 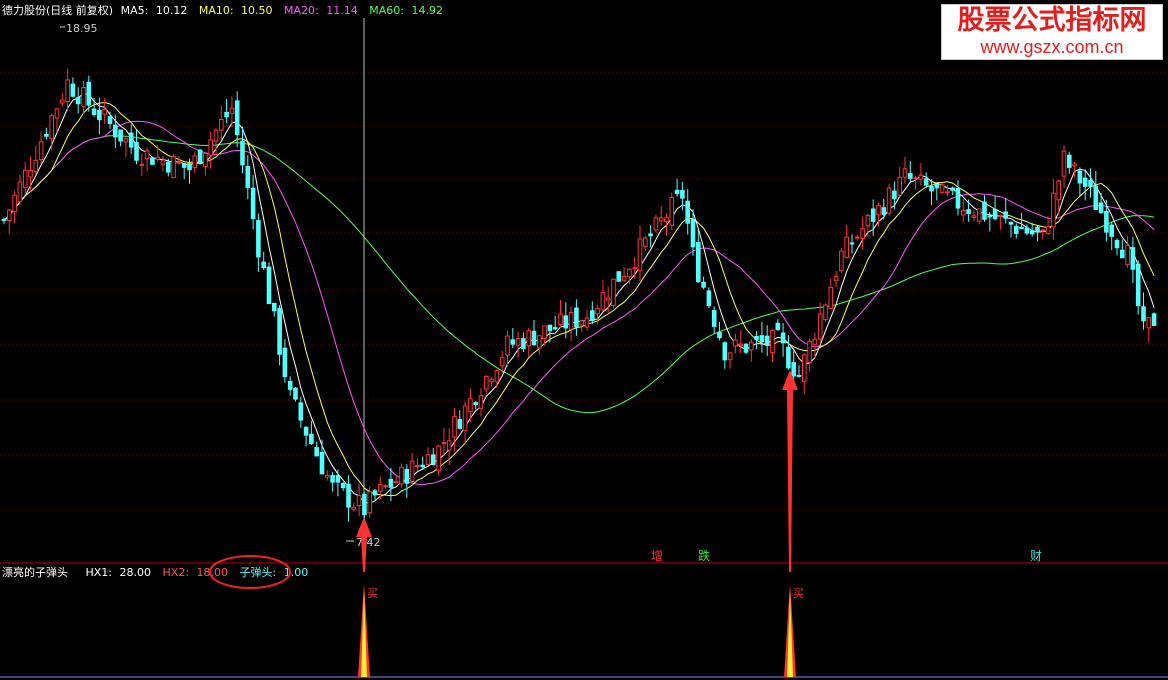 What do you see at coordinates (386, 10) in the screenshot?
I see `ma60-label: MA60:` at bounding box center [386, 10].